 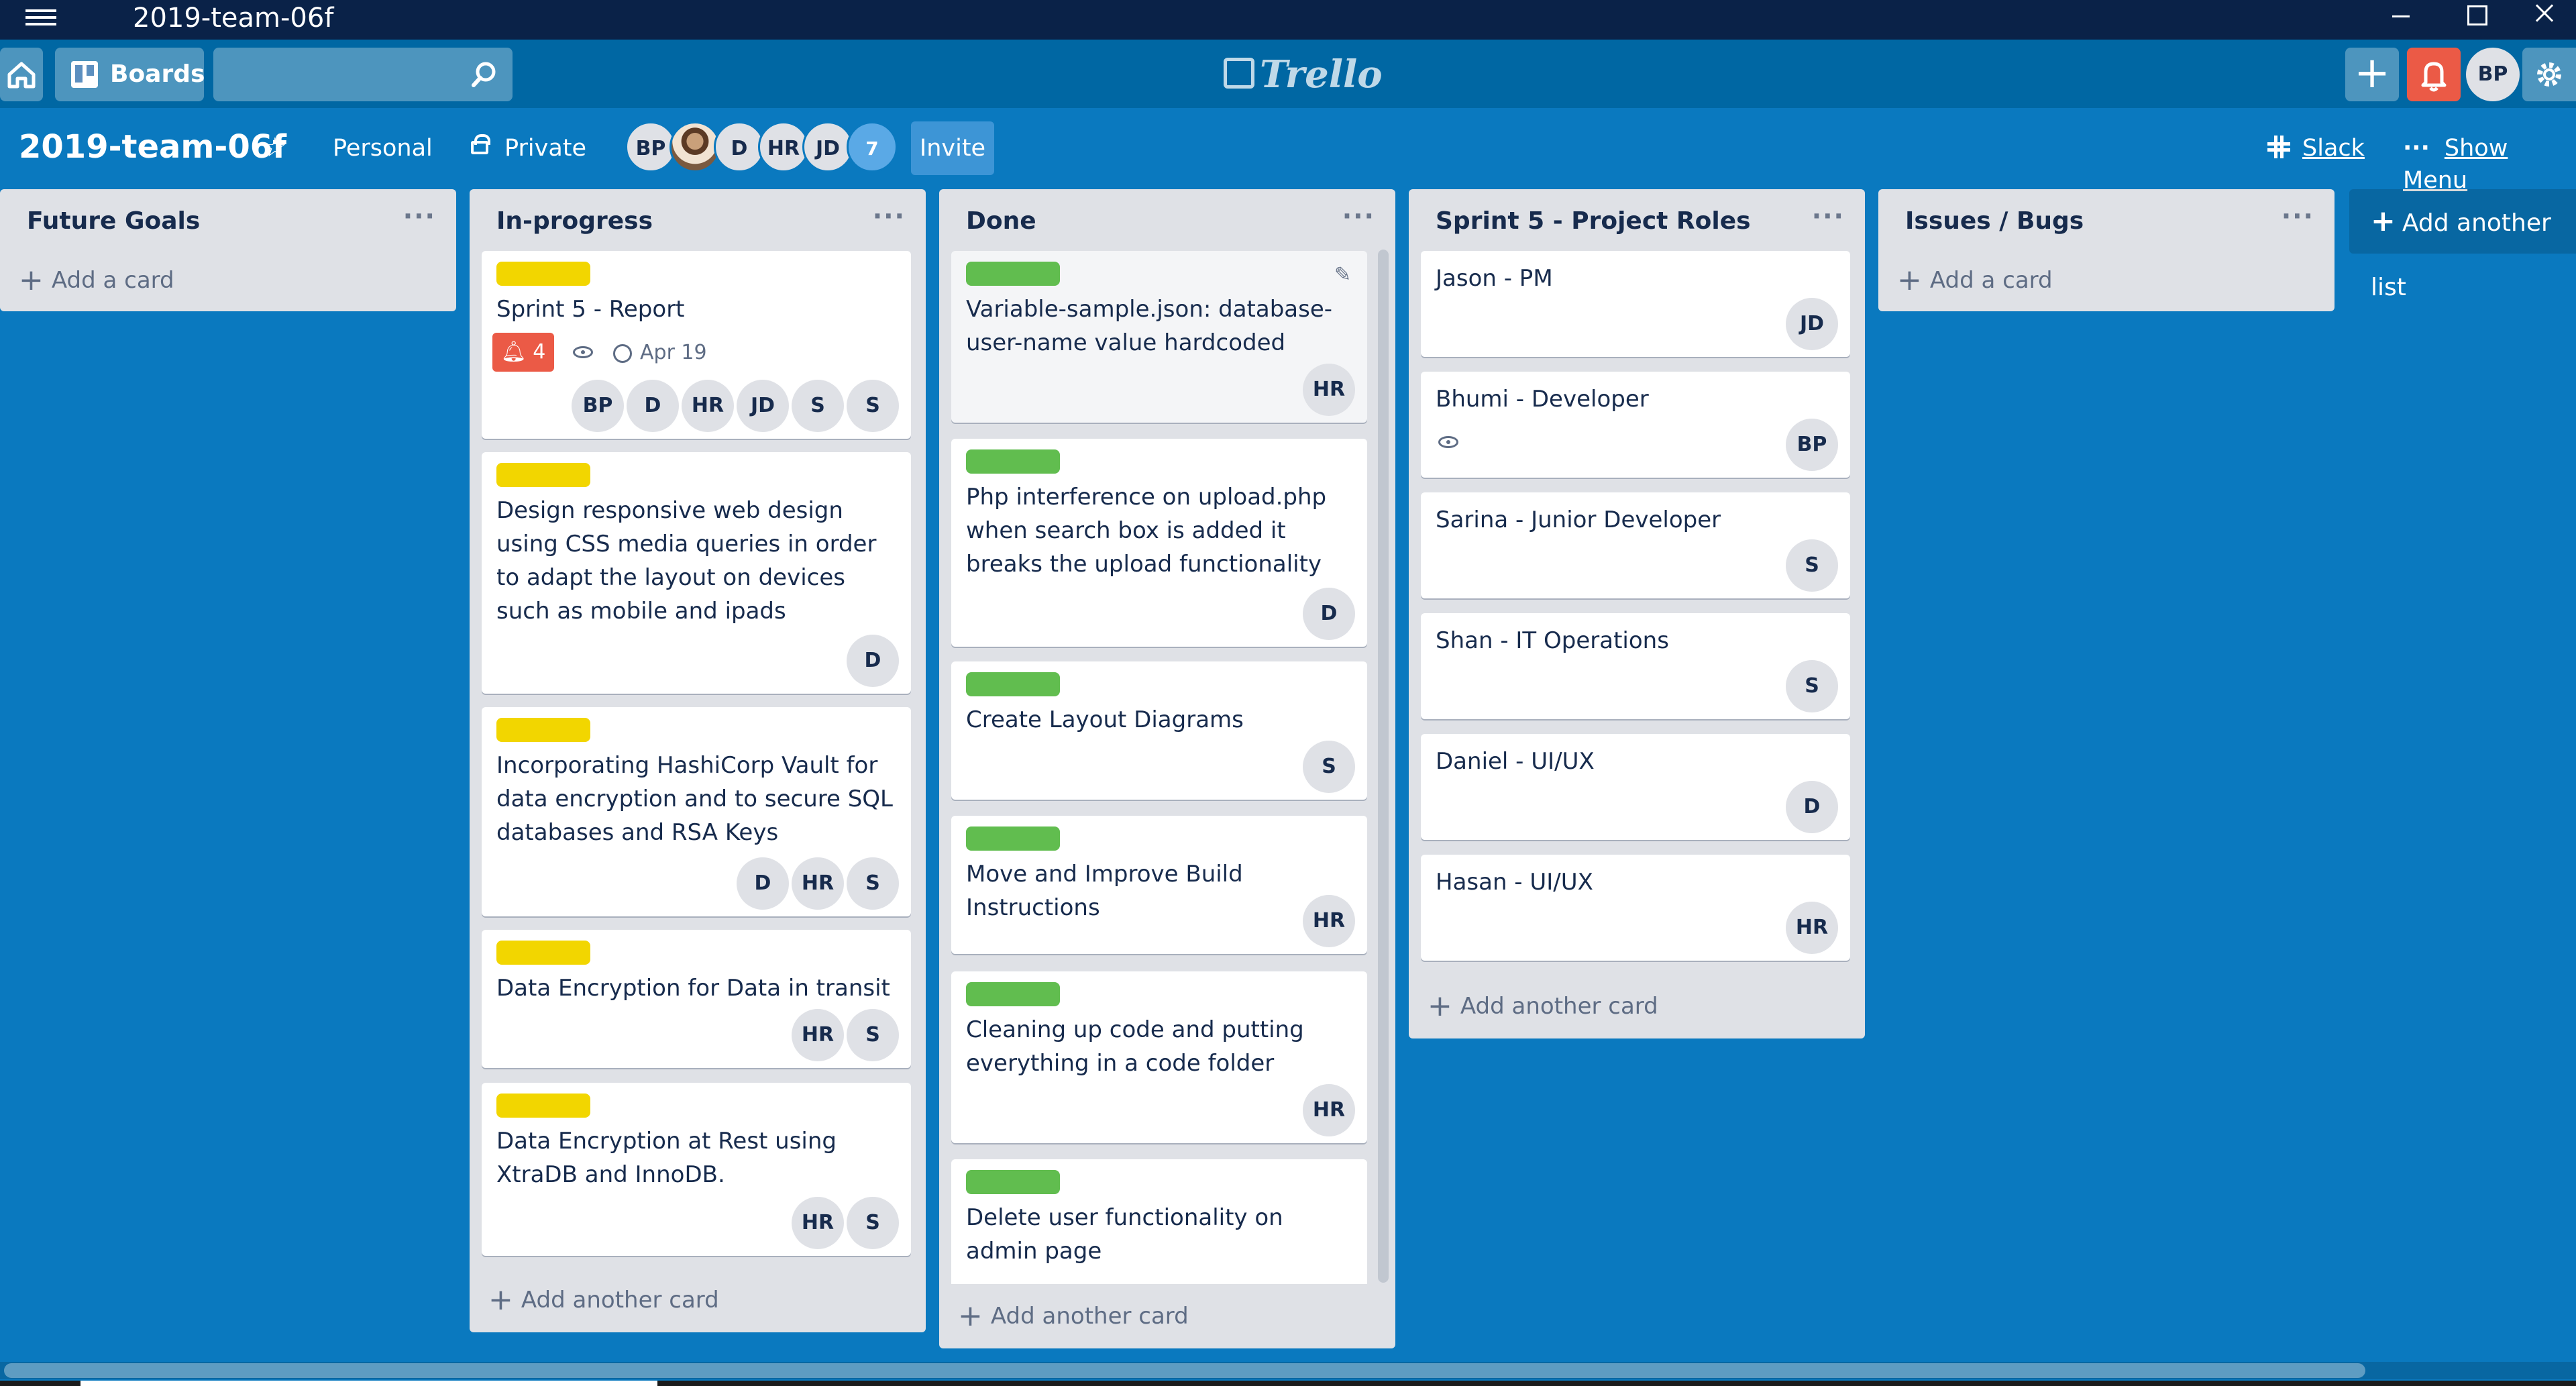 What do you see at coordinates (363, 74) in the screenshot?
I see `search-input` at bounding box center [363, 74].